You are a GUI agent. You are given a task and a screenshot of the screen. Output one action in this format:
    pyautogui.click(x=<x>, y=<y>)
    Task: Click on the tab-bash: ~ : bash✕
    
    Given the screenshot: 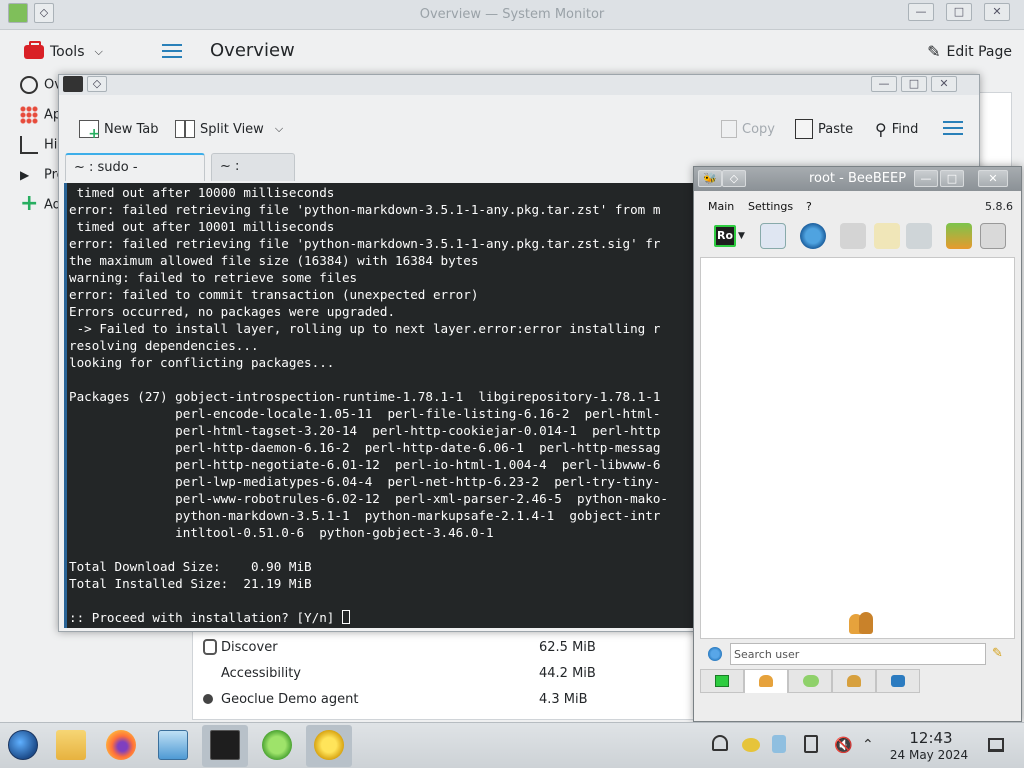 What is the action you would take?
    pyautogui.click(x=253, y=176)
    